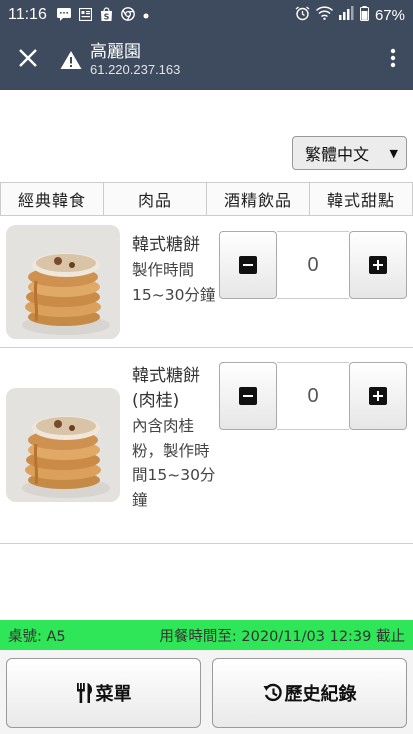  What do you see at coordinates (85, 15) in the screenshot?
I see `news-icon` at bounding box center [85, 15].